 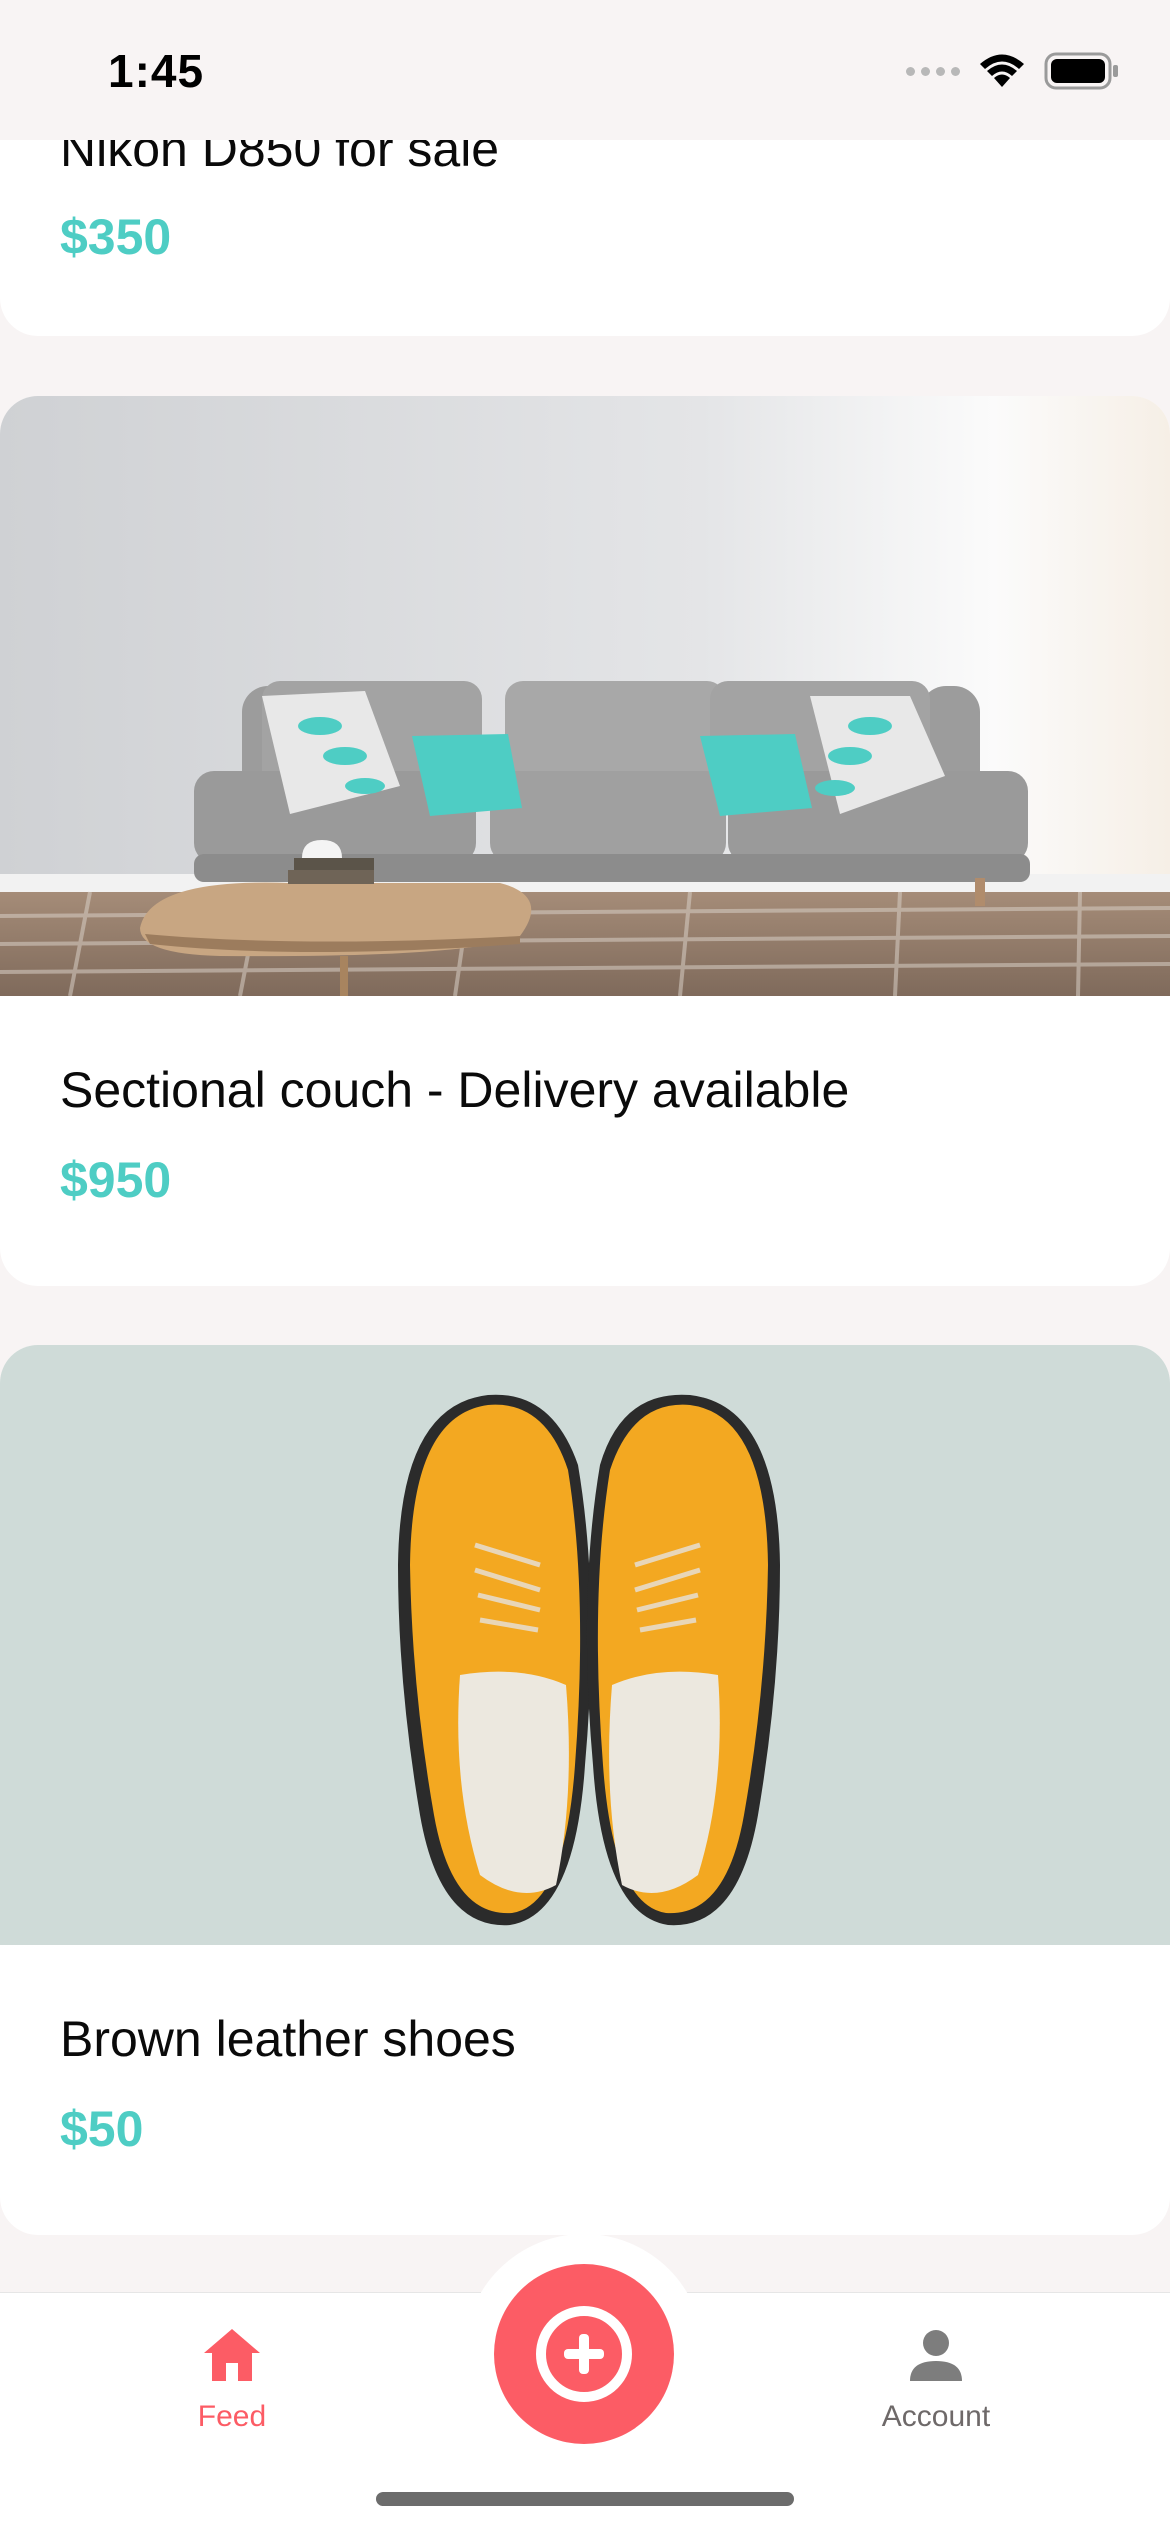 I want to click on home-icon, so click(x=232, y=2355).